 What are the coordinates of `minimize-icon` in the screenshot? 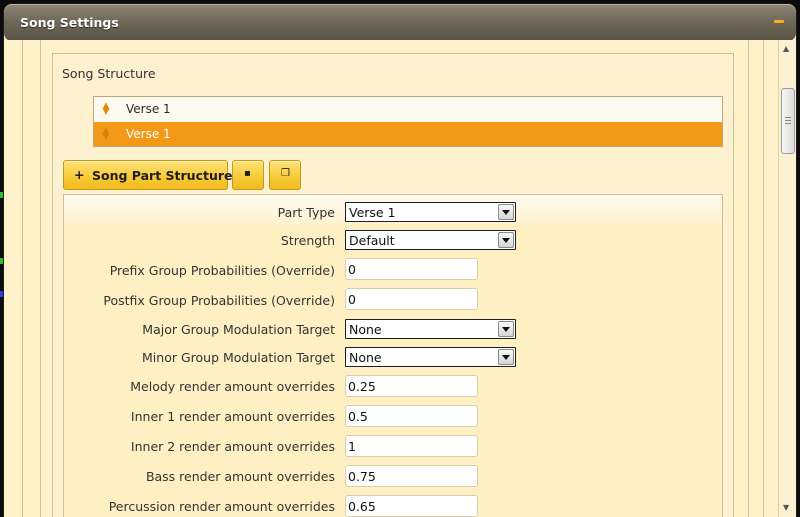 It's located at (779, 21).